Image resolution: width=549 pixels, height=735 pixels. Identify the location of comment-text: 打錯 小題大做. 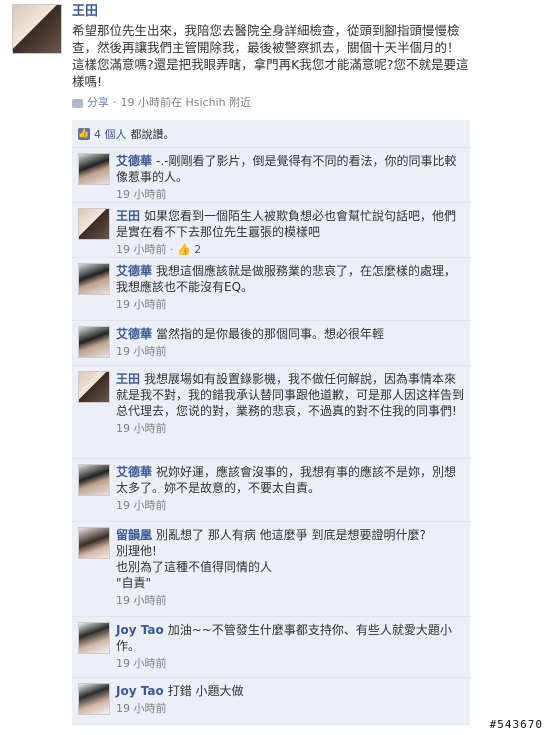
(205, 691).